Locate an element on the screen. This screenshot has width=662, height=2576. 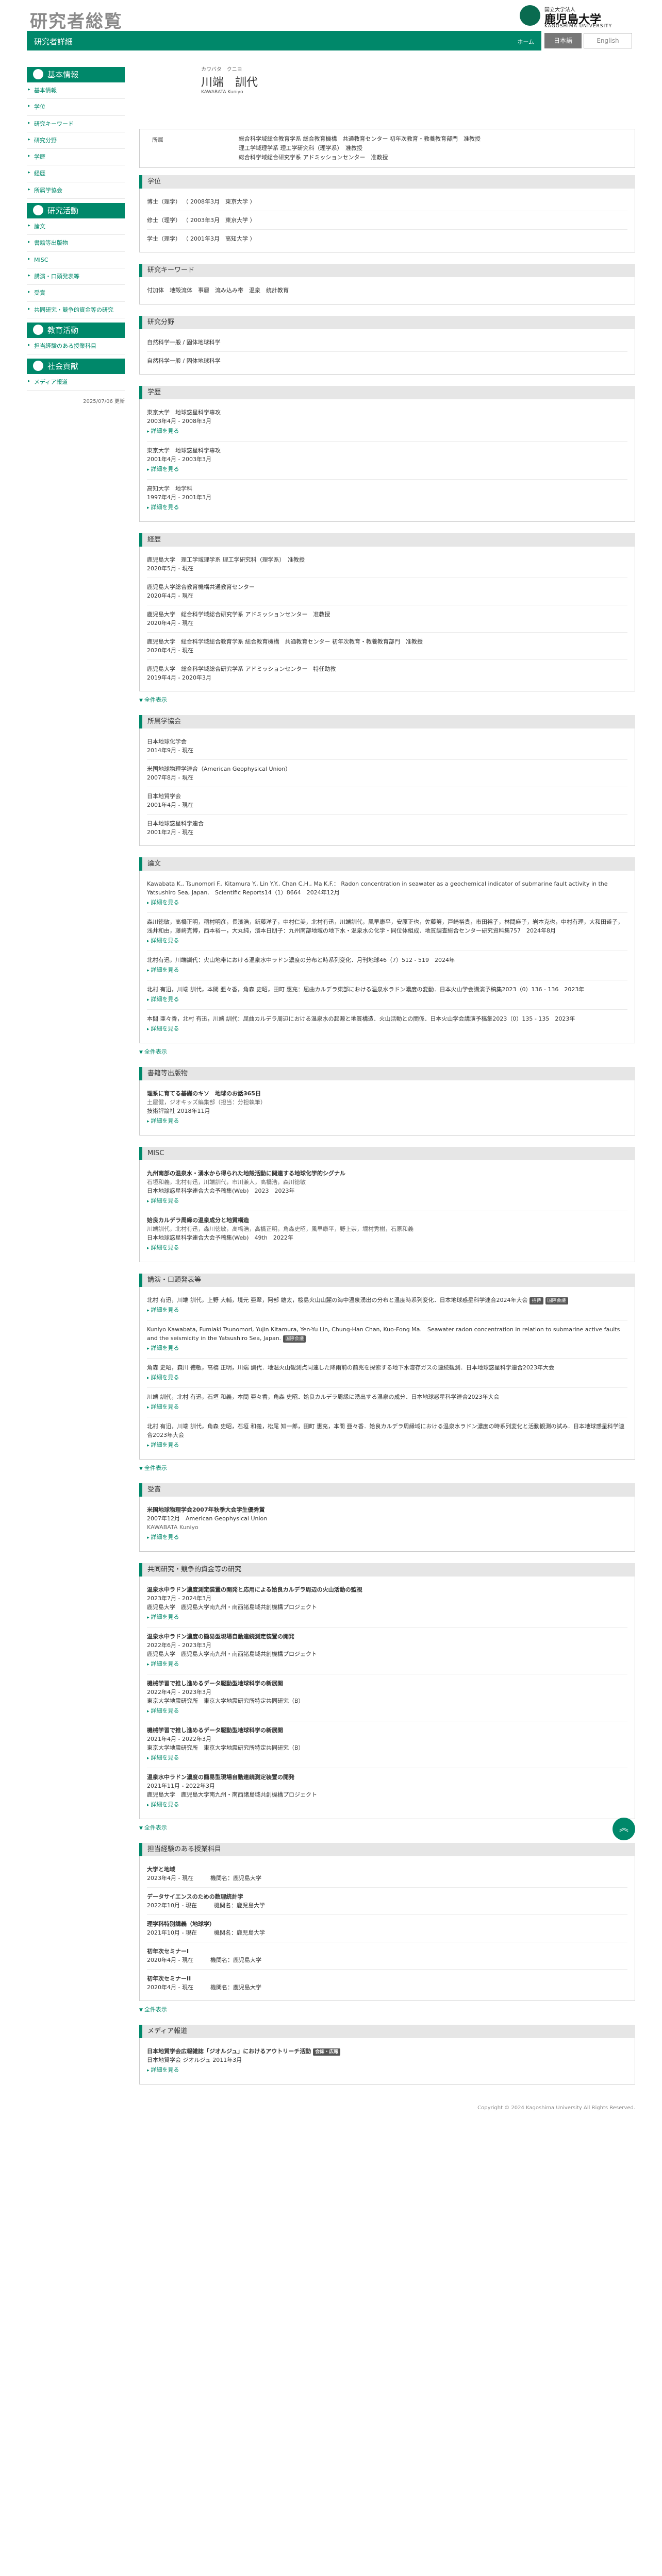
courses-showall-link: 全件表示 is located at coordinates (387, 2009).